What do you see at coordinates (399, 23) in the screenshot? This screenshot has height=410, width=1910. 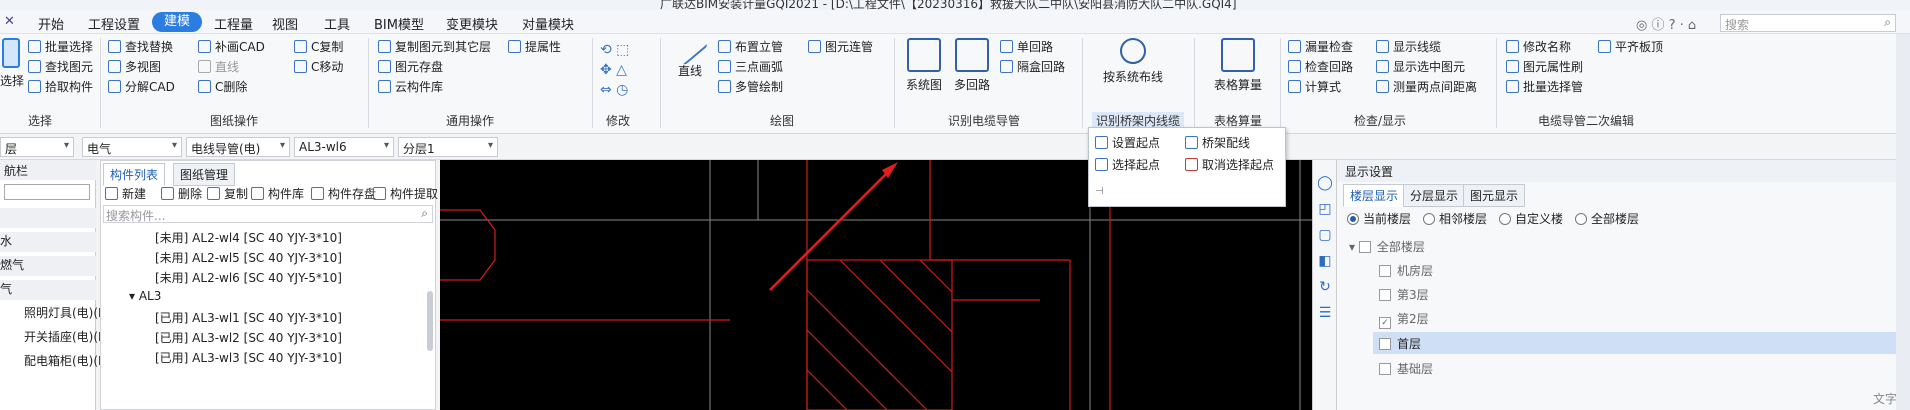 I see `menu-bim-model: BIM模型` at bounding box center [399, 23].